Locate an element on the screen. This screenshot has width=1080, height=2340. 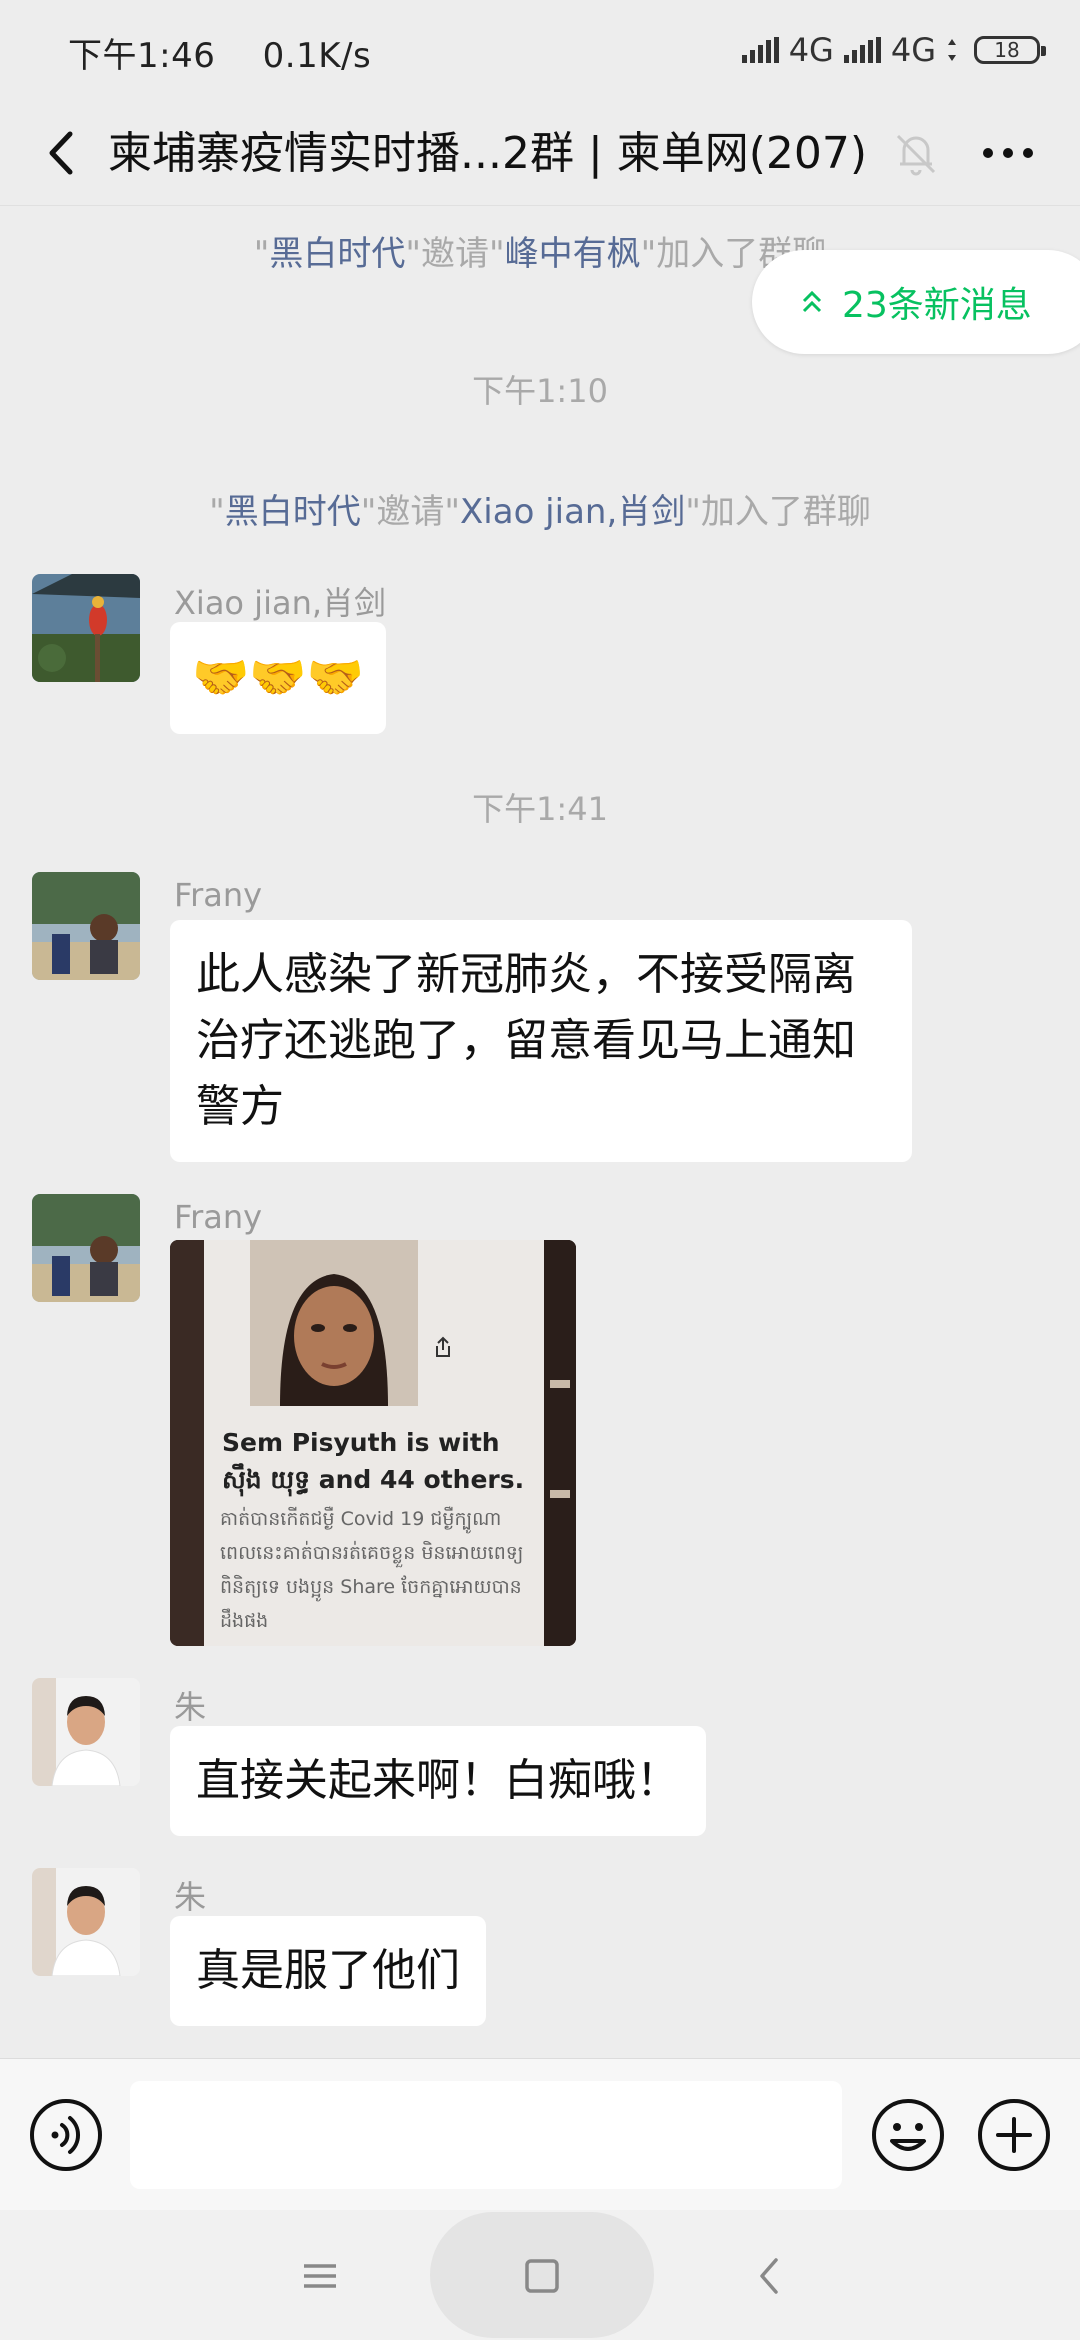
back-nav-button is located at coordinates (770, 2276).